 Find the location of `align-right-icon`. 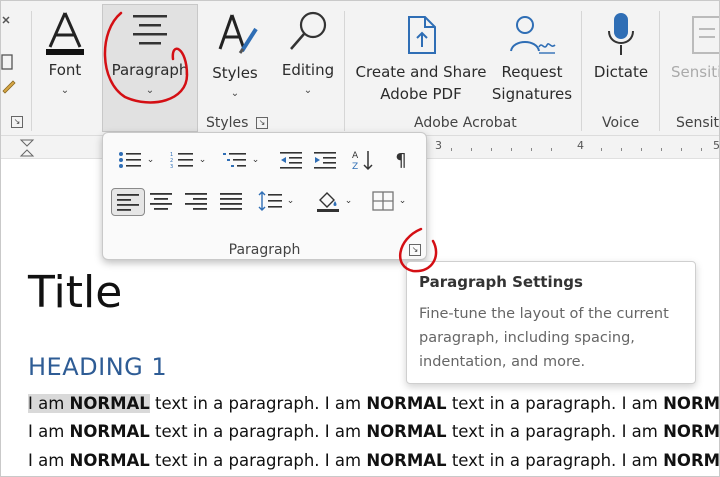

align-right-icon is located at coordinates (196, 201).